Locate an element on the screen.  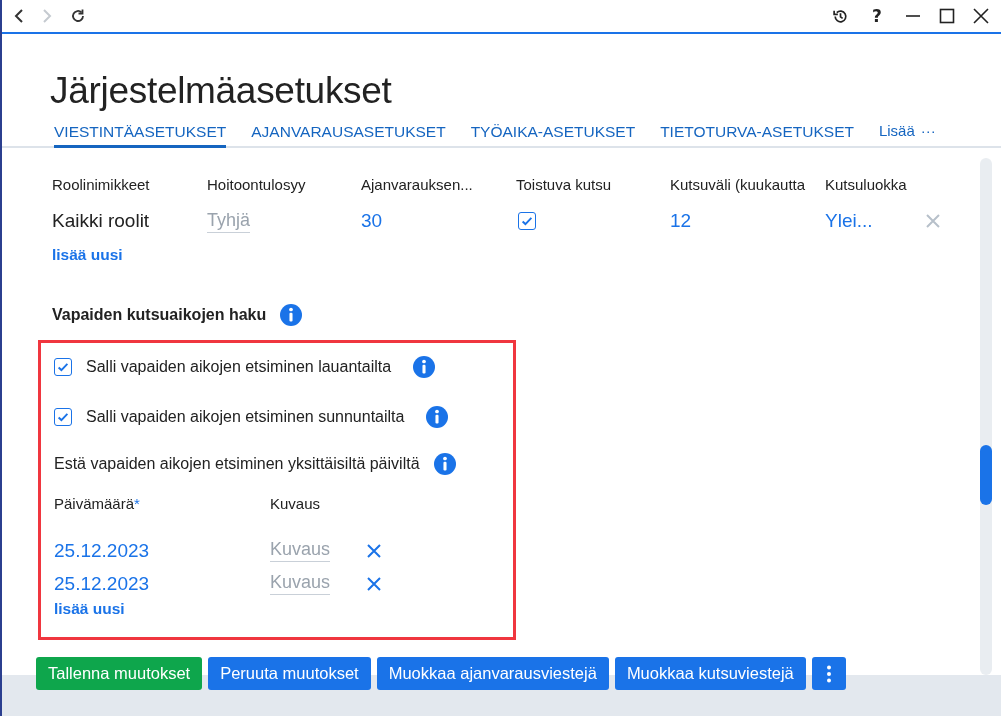
page-title: Järjestelmäasetukset is located at coordinates (221, 90).